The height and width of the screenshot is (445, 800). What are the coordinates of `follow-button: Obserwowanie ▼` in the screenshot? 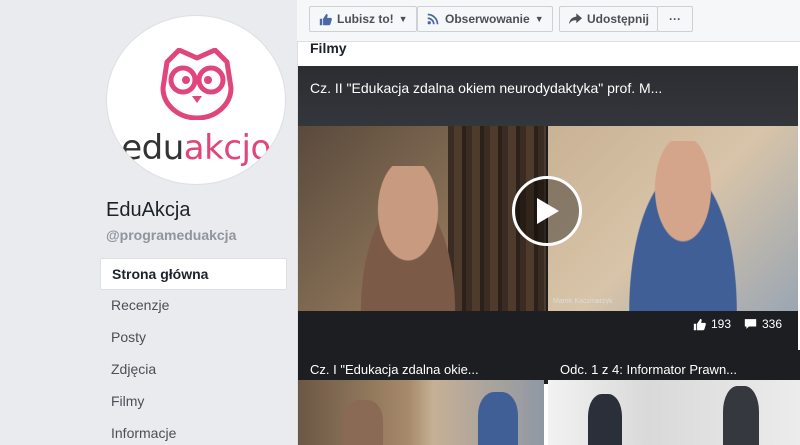 It's located at (485, 19).